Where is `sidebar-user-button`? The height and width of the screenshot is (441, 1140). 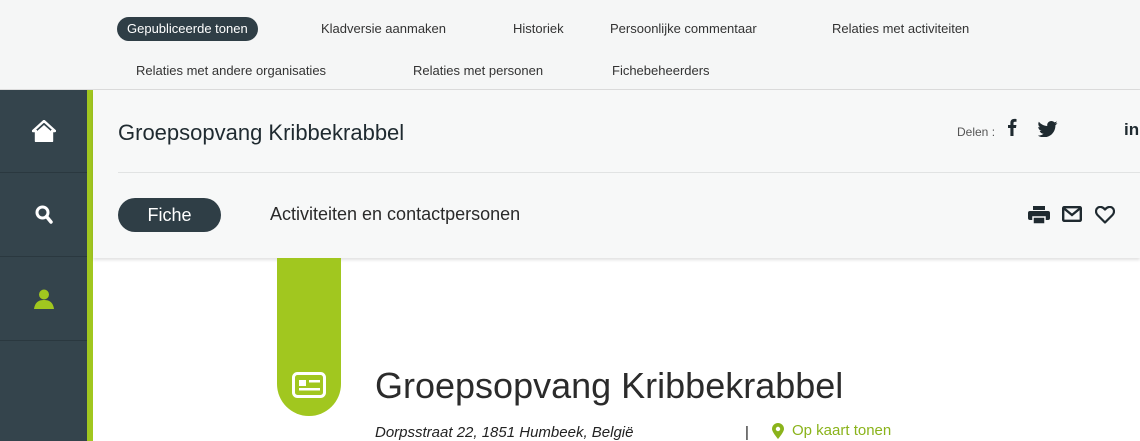
sidebar-user-button is located at coordinates (43, 299).